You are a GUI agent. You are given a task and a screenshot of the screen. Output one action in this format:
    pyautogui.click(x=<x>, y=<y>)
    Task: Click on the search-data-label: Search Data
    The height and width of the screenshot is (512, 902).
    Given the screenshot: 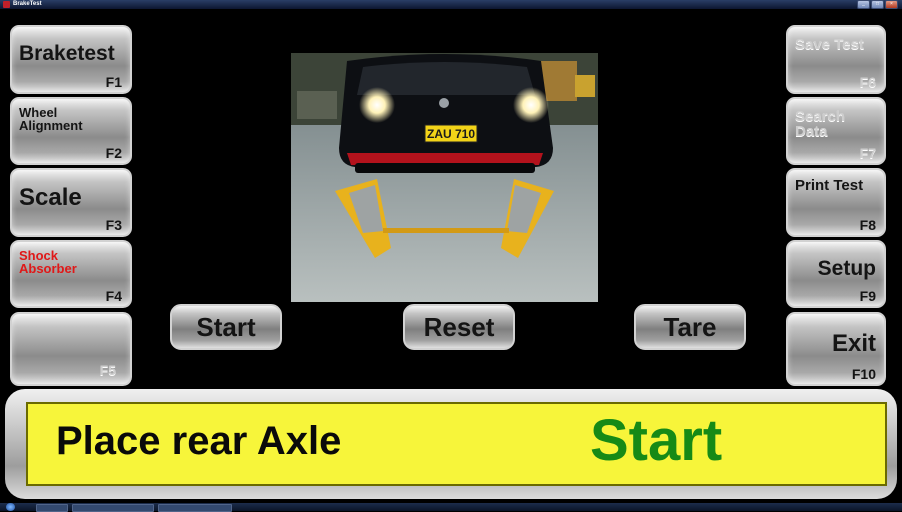 What is the action you would take?
    pyautogui.click(x=820, y=124)
    